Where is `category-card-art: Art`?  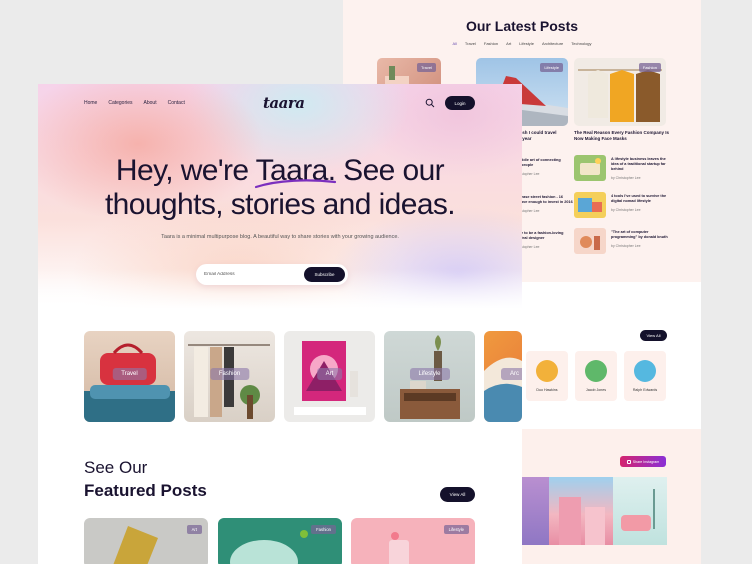
category-card-art: Art is located at coordinates (329, 376).